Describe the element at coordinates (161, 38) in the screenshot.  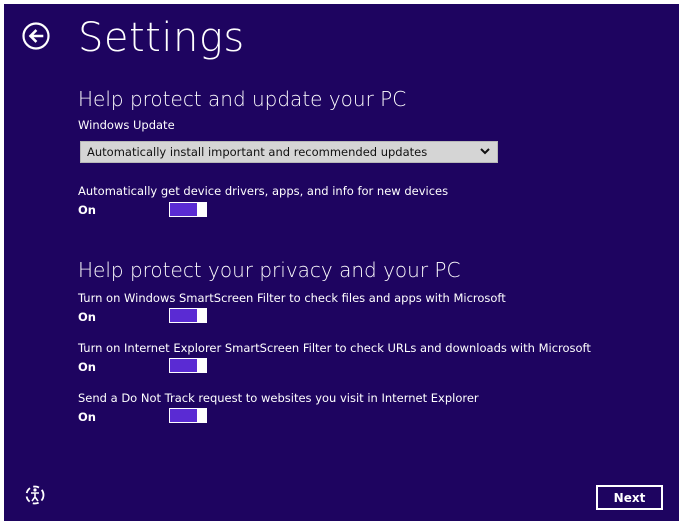
I see `page-title: Settings` at that location.